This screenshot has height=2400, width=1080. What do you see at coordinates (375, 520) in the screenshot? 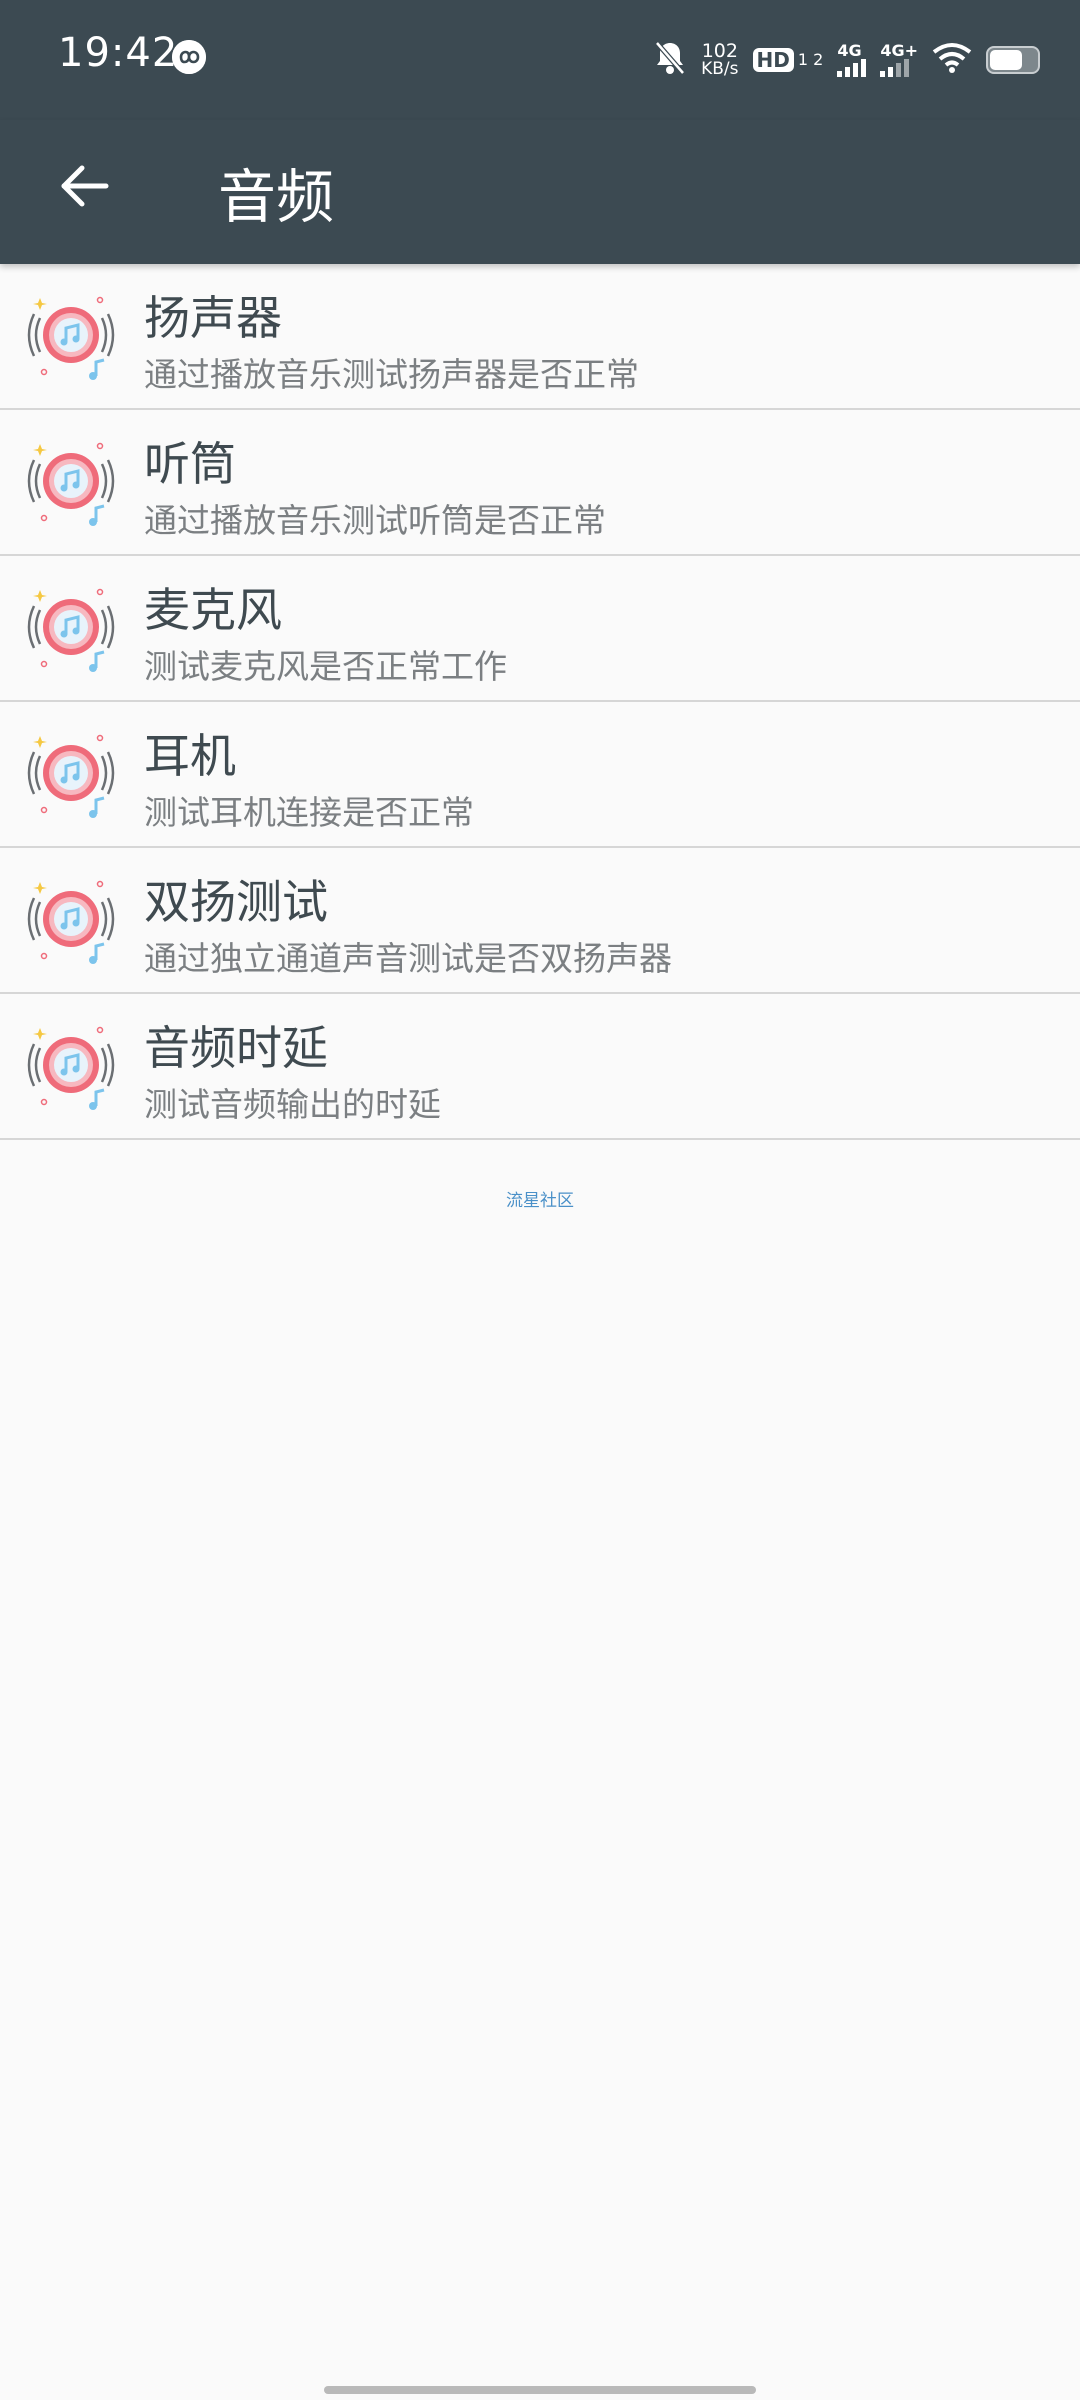
I see `list-item-subtitle: 通过播放音乐测试听筒是否正常` at bounding box center [375, 520].